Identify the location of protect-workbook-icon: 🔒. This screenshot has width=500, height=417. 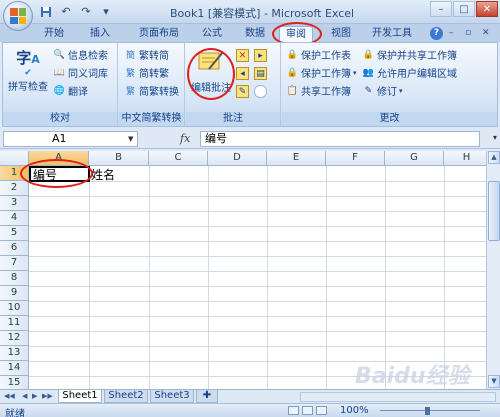
(292, 72).